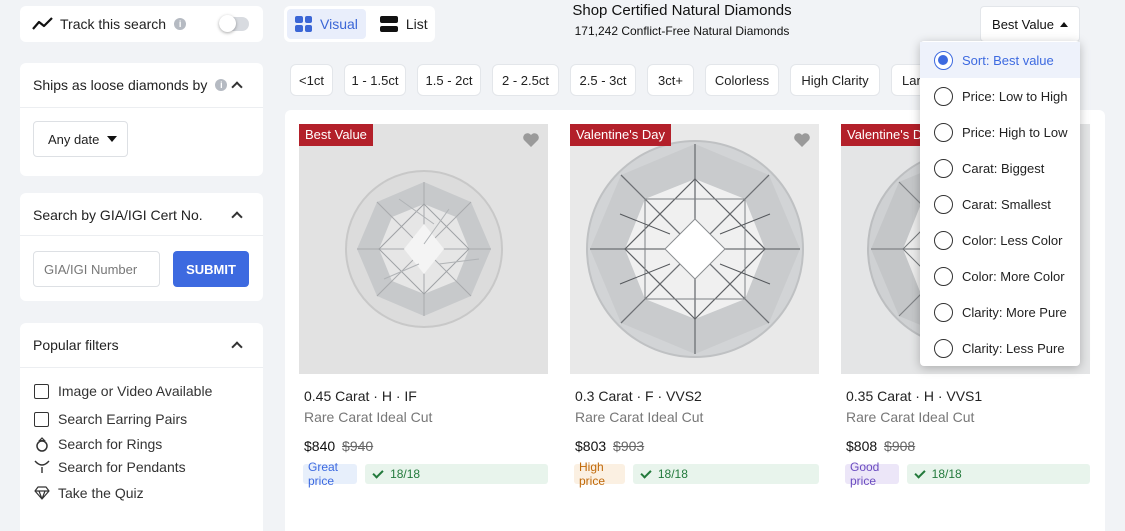 This screenshot has height=531, width=1125. What do you see at coordinates (375, 80) in the screenshot?
I see `filter-chip-1-1.5ct: 1 - 1.5ct` at bounding box center [375, 80].